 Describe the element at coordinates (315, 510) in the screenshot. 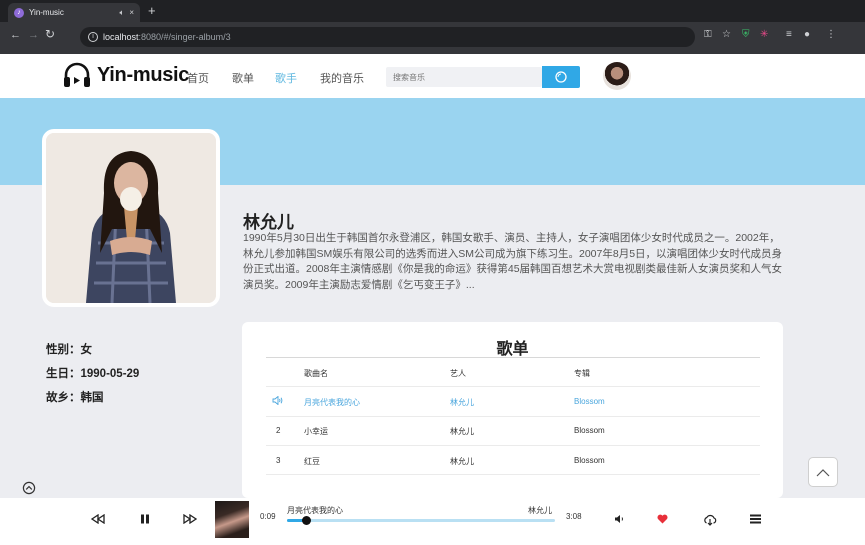

I see `player-song-title: 月亮代表我的心` at that location.